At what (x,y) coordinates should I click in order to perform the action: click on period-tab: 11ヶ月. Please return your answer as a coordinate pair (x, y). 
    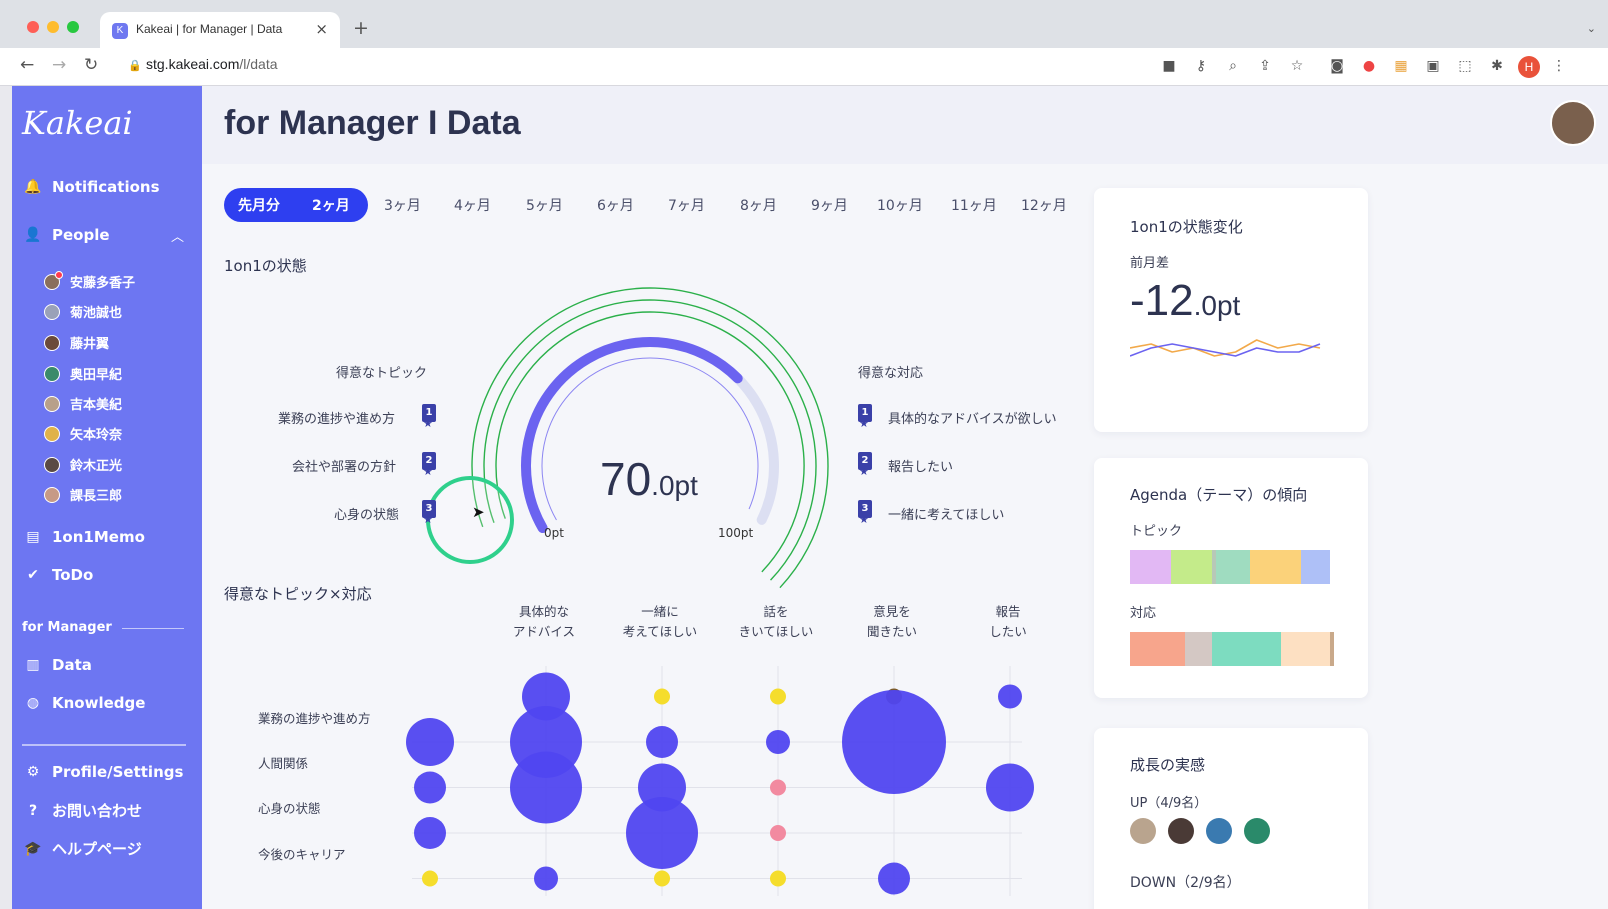
    Looking at the image, I should click on (974, 205).